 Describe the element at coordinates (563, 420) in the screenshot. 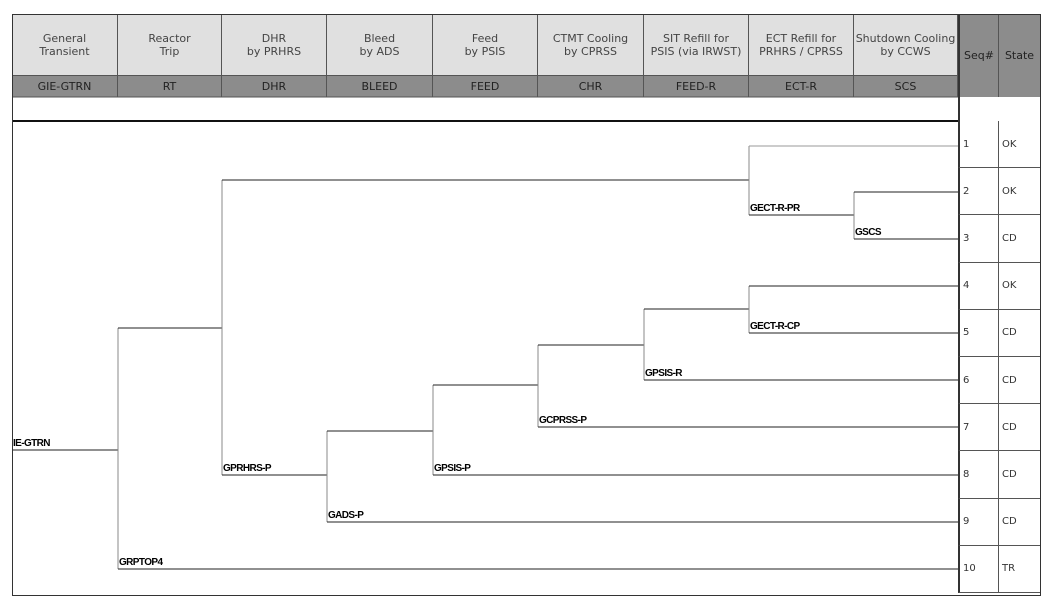

I see `branch-label: GCPRSS-P` at that location.